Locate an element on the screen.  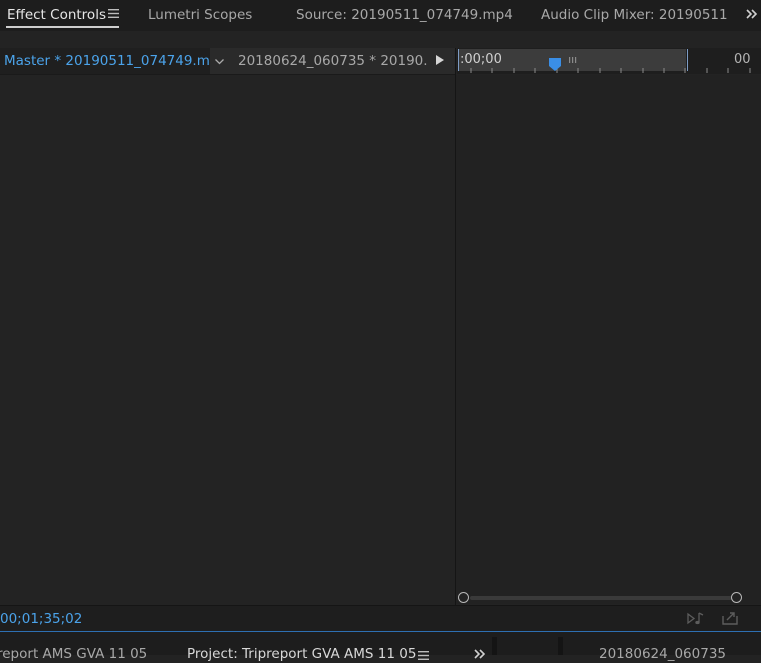
tab-effect-controls: Effect Controls is located at coordinates (56, 15).